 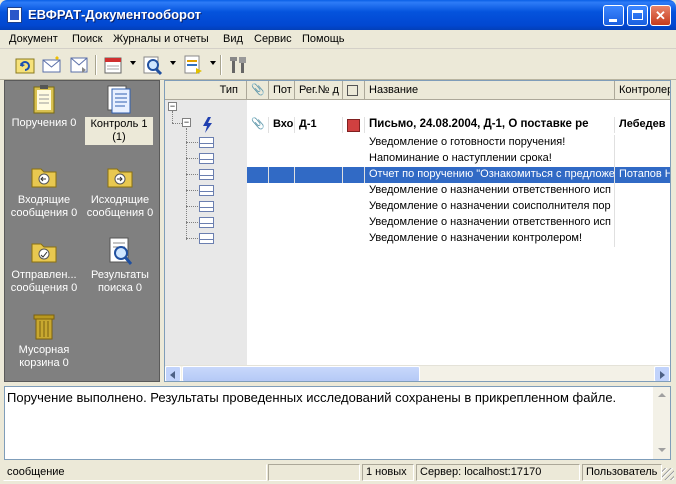 I want to click on column-controller: Контролер, so click(x=642, y=90).